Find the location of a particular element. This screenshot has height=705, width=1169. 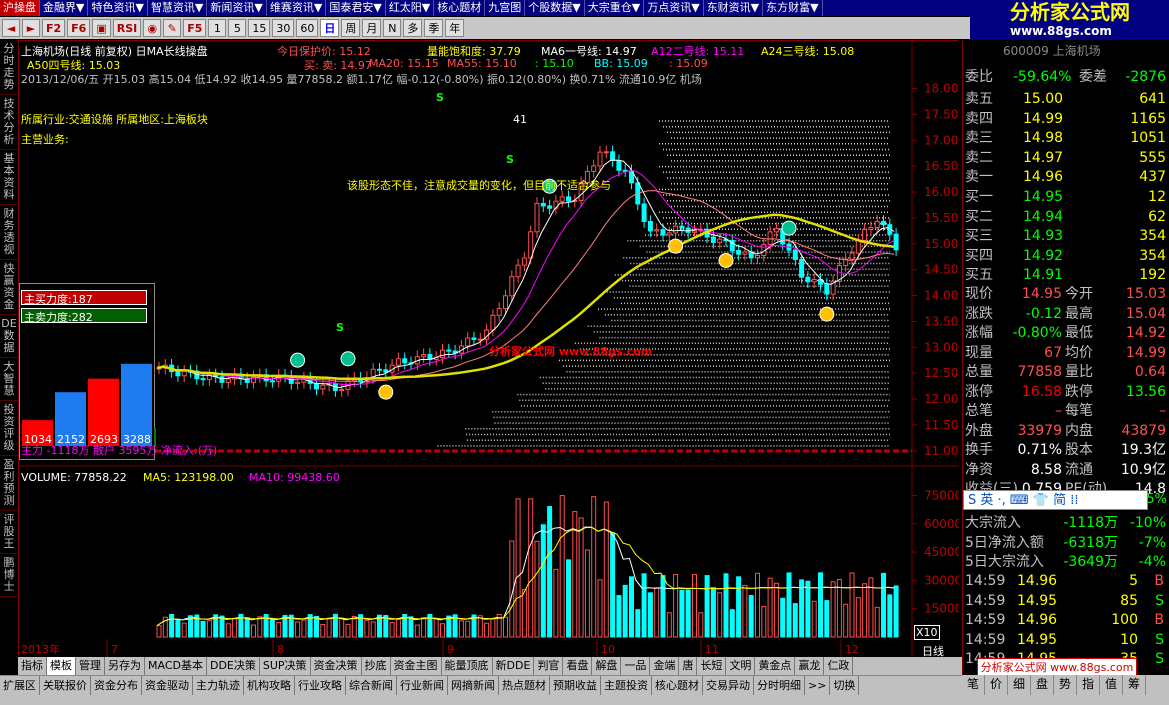

right-tab: 指 is located at coordinates (1088, 685).